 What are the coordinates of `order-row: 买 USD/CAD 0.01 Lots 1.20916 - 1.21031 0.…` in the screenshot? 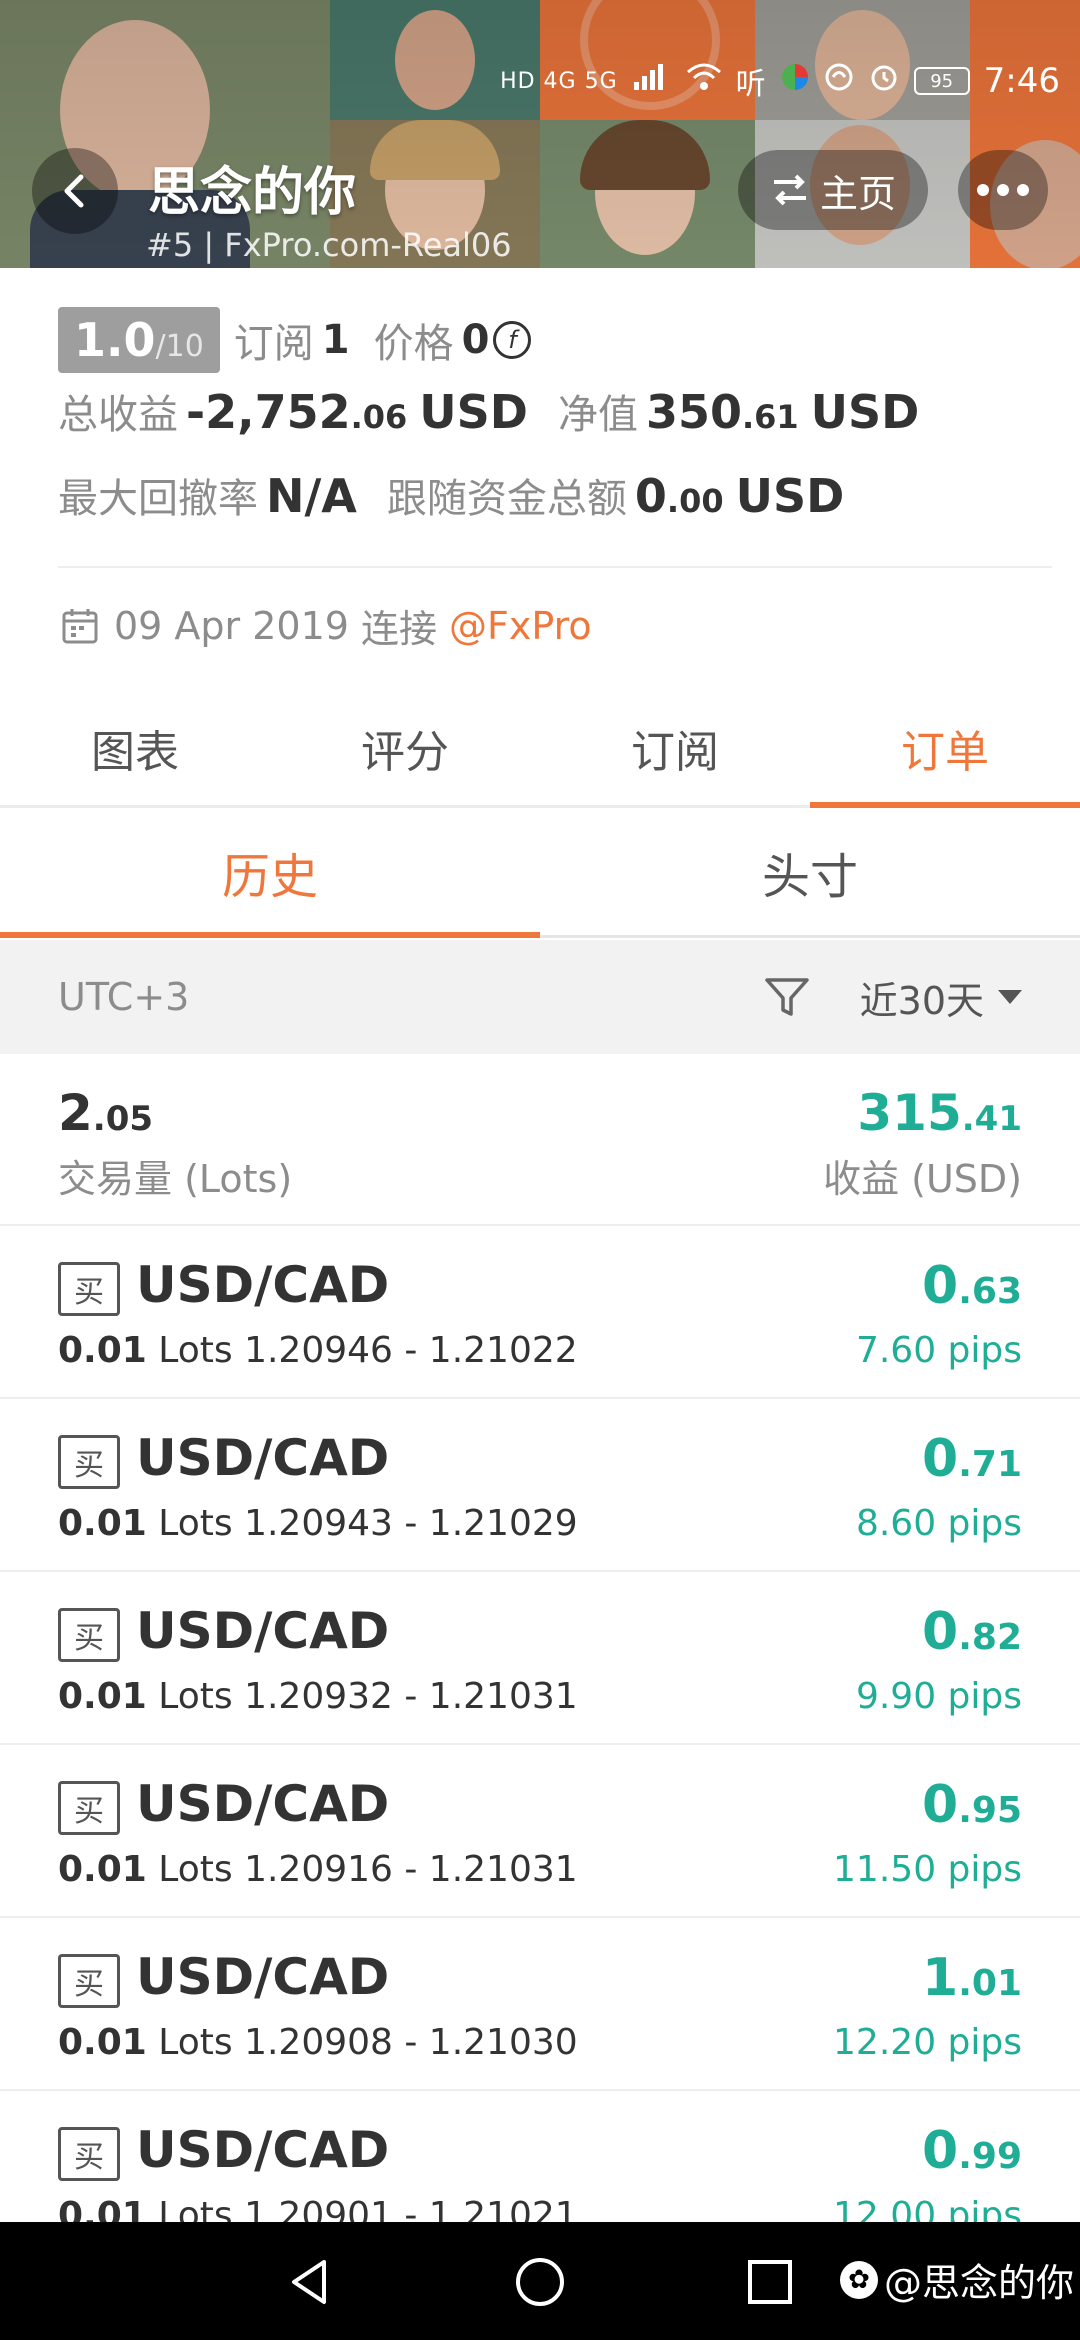 It's located at (540, 1831).